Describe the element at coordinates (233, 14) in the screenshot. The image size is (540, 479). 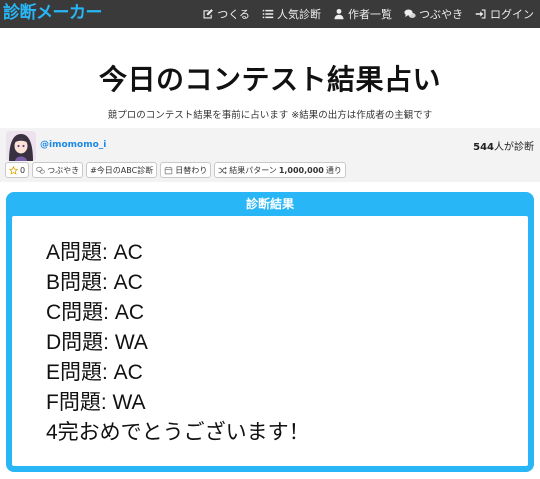
I see `nav-create-label: つくる` at that location.